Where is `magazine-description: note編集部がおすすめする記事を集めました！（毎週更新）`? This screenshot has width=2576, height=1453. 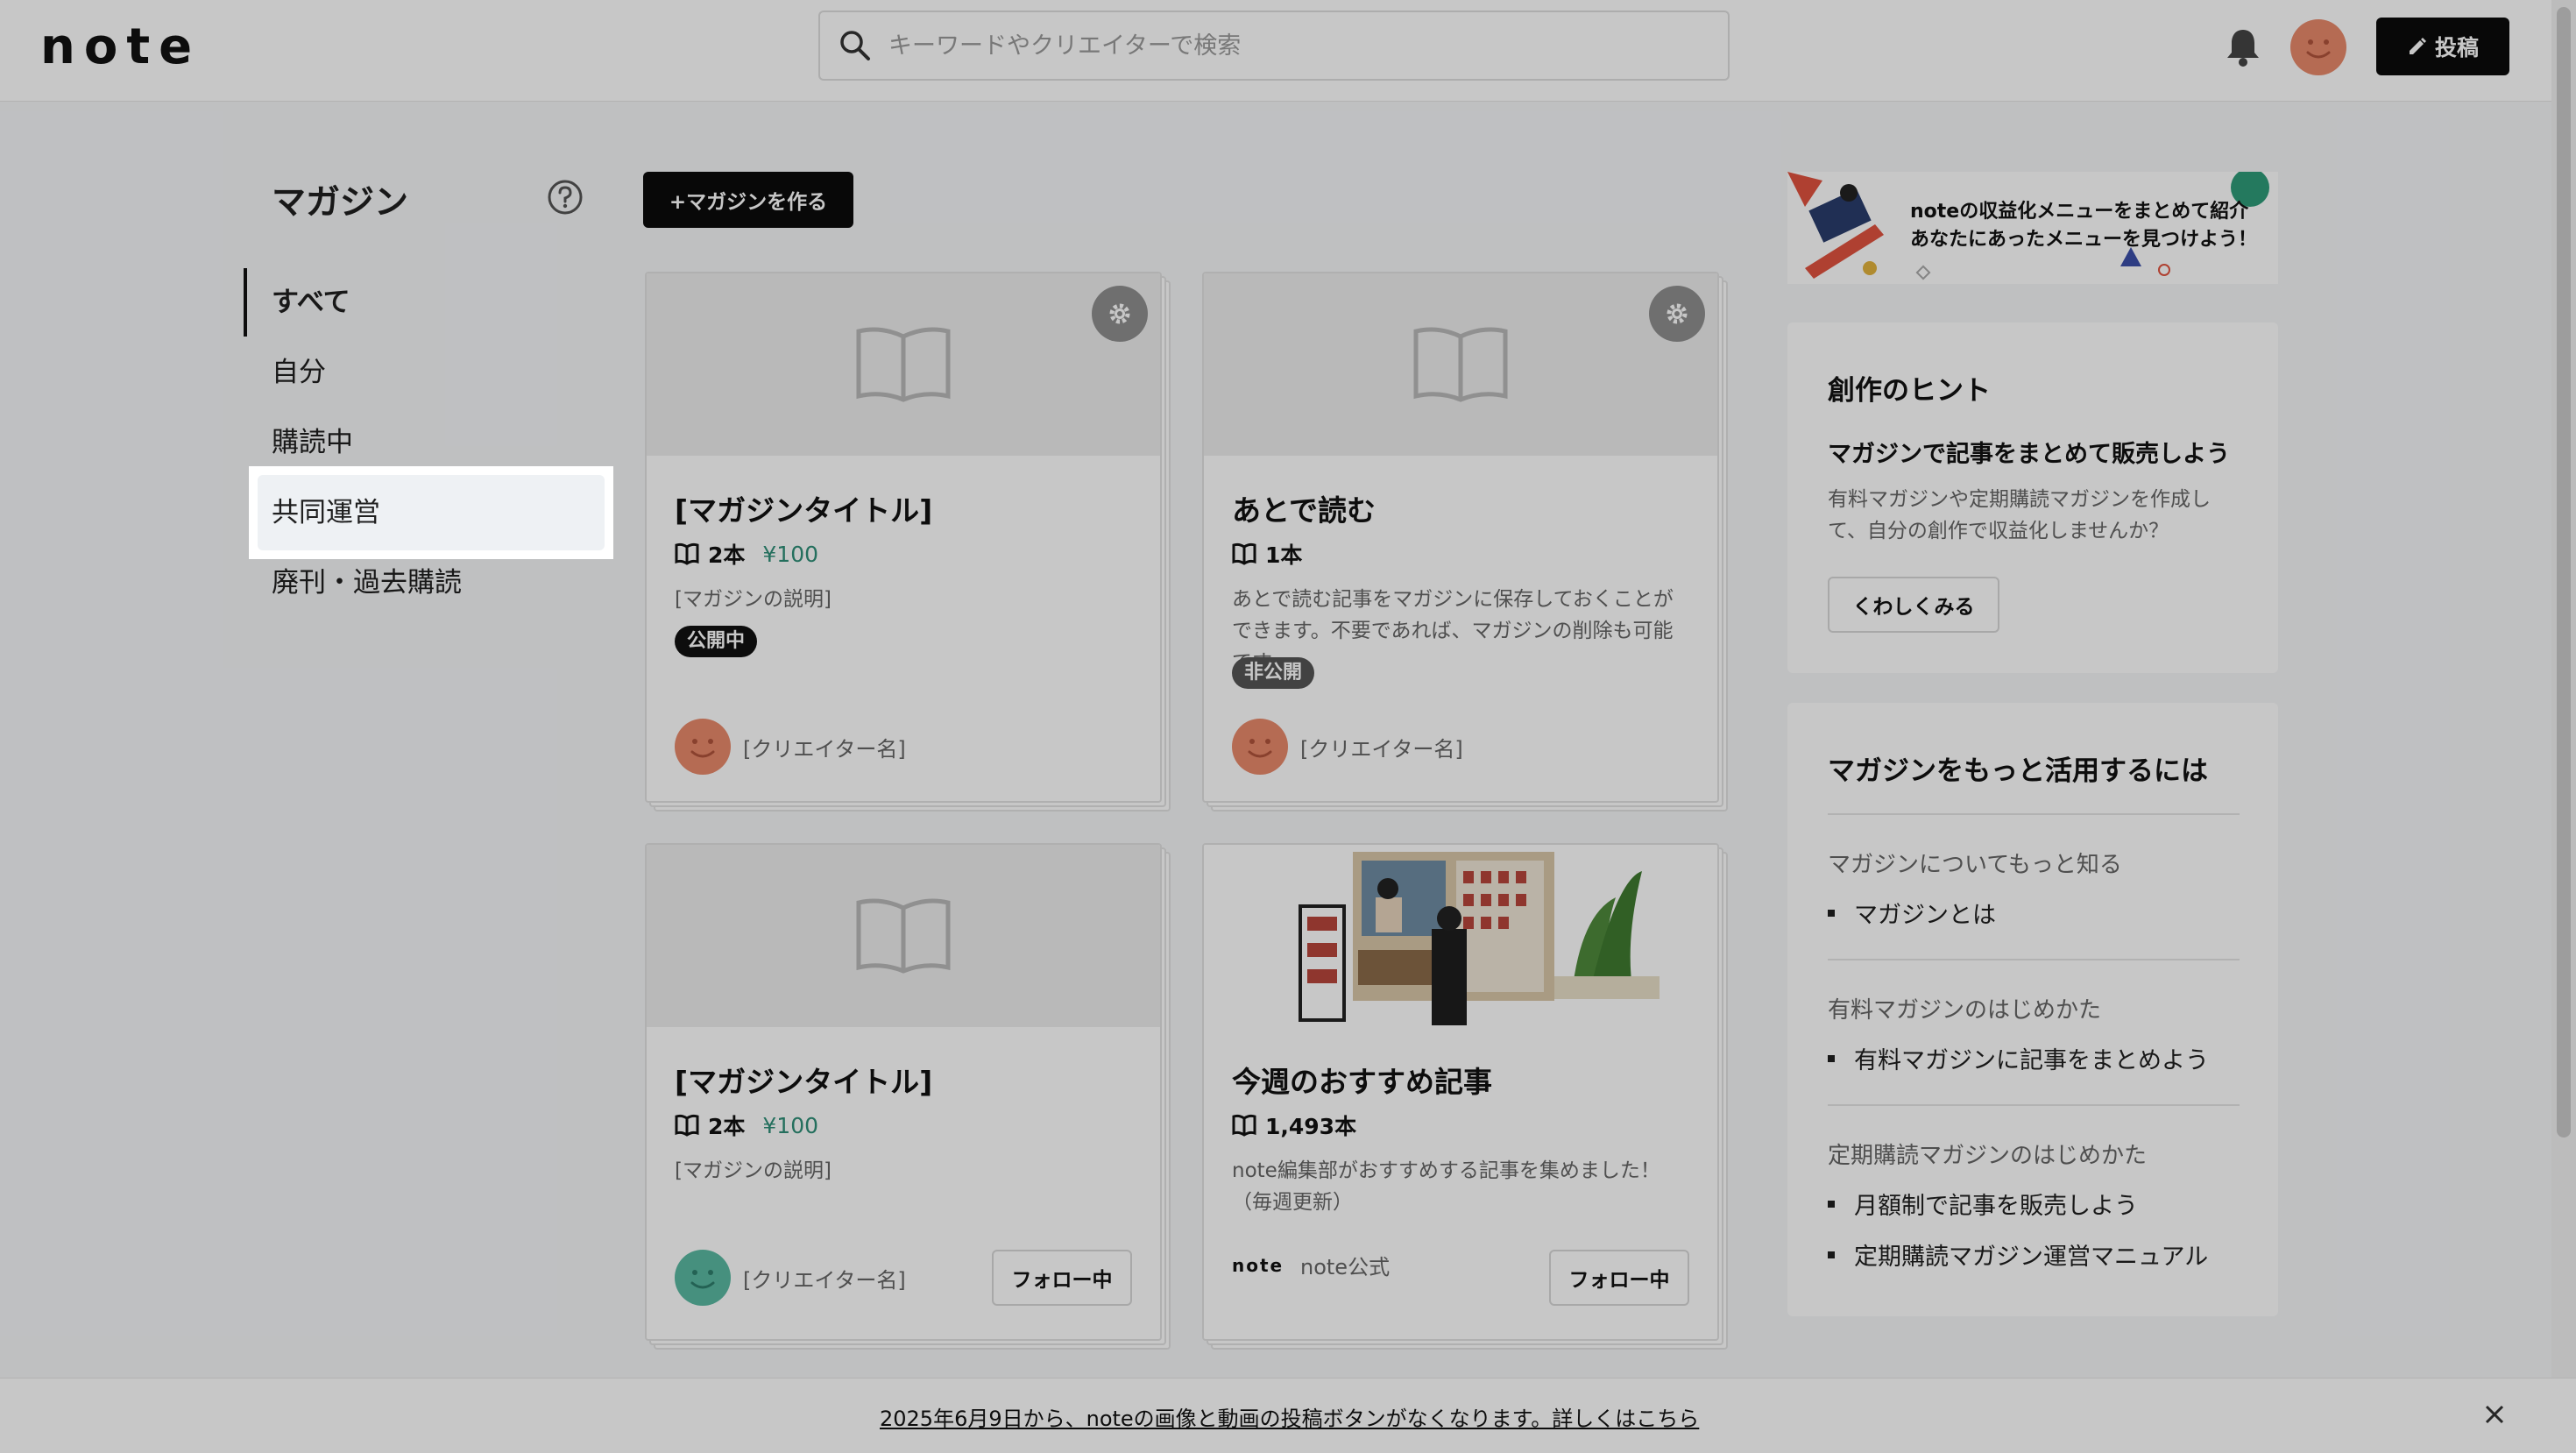 magazine-description: note編集部がおすすめする記事を集めました！（毎週更新） is located at coordinates (1446, 1186).